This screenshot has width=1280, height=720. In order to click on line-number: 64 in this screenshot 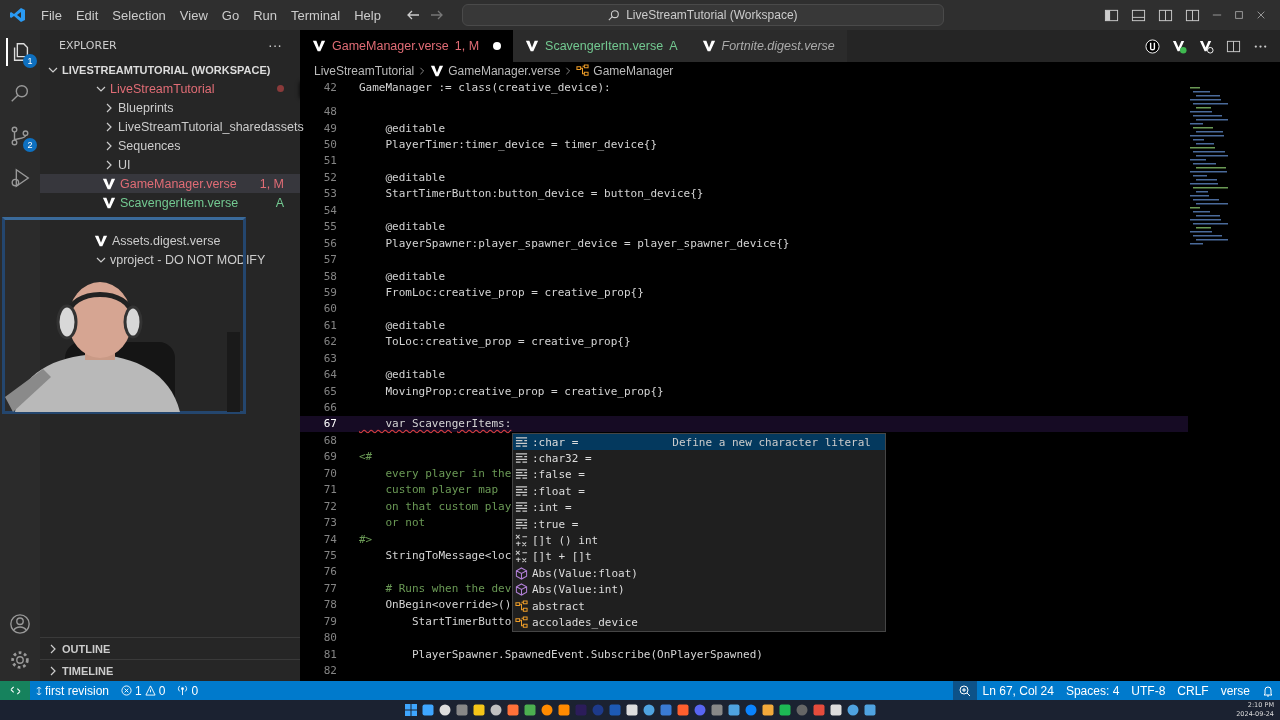, I will do `click(329, 375)`.